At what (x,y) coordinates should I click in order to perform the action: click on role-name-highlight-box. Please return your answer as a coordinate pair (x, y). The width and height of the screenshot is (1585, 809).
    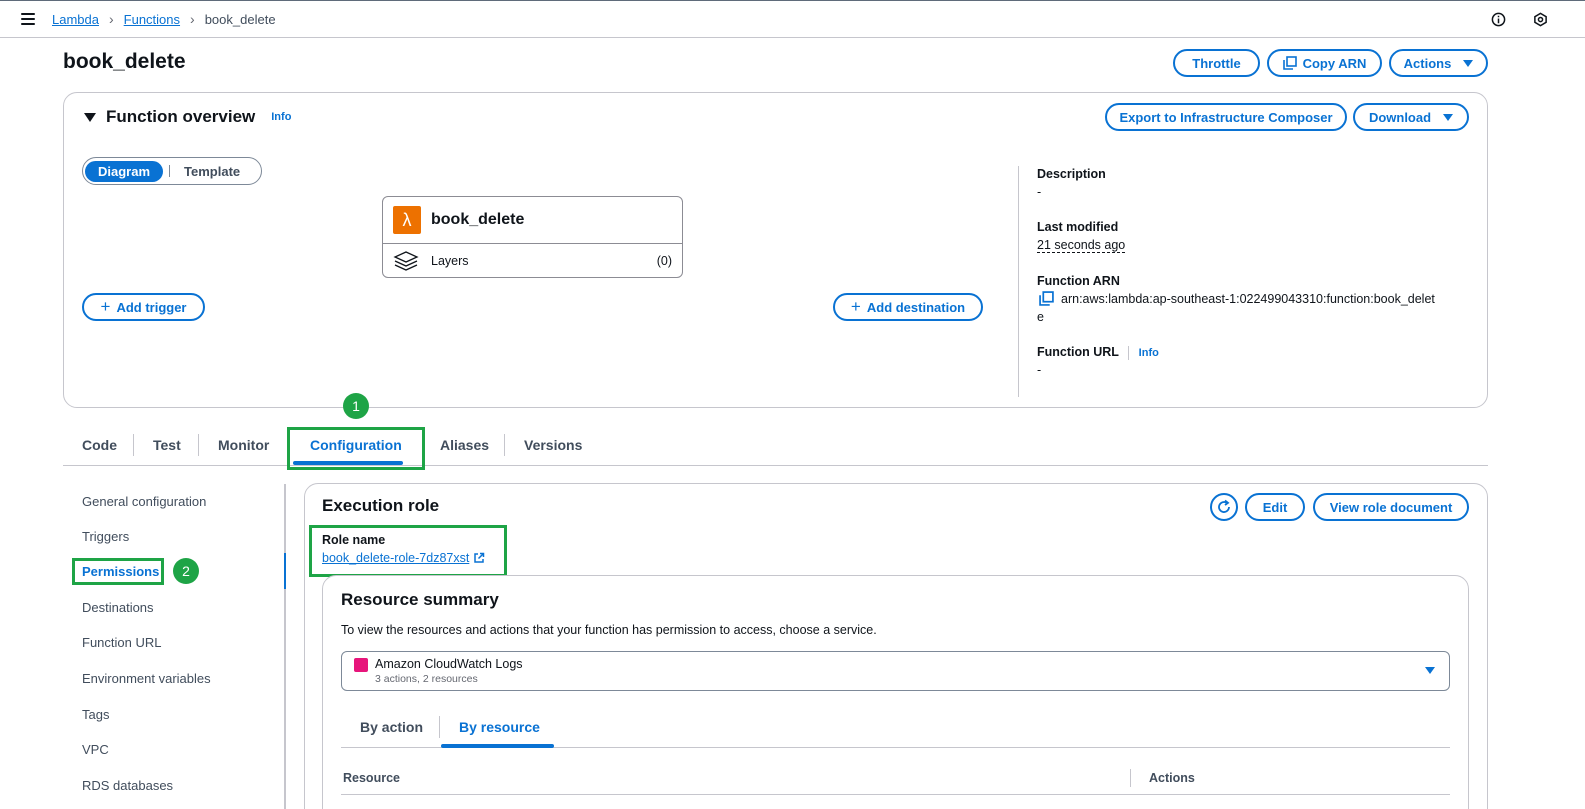
    Looking at the image, I should click on (408, 551).